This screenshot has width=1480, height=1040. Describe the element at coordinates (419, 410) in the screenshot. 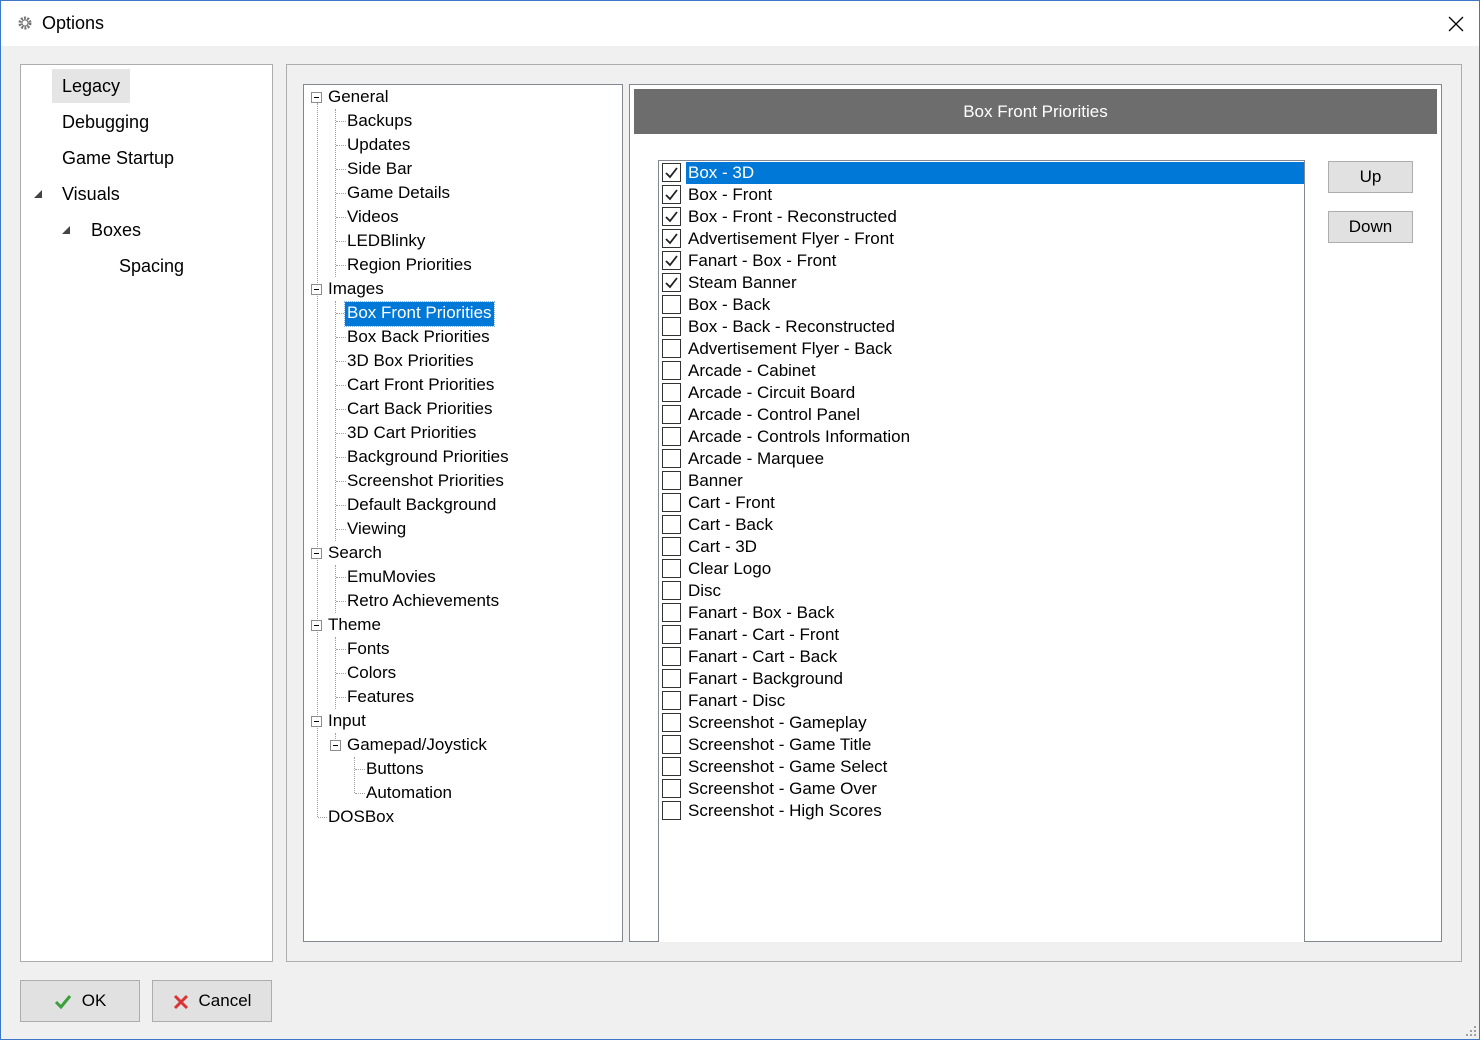

I see `tree-node-cart-back-priorities: Cart Back Priorities` at that location.